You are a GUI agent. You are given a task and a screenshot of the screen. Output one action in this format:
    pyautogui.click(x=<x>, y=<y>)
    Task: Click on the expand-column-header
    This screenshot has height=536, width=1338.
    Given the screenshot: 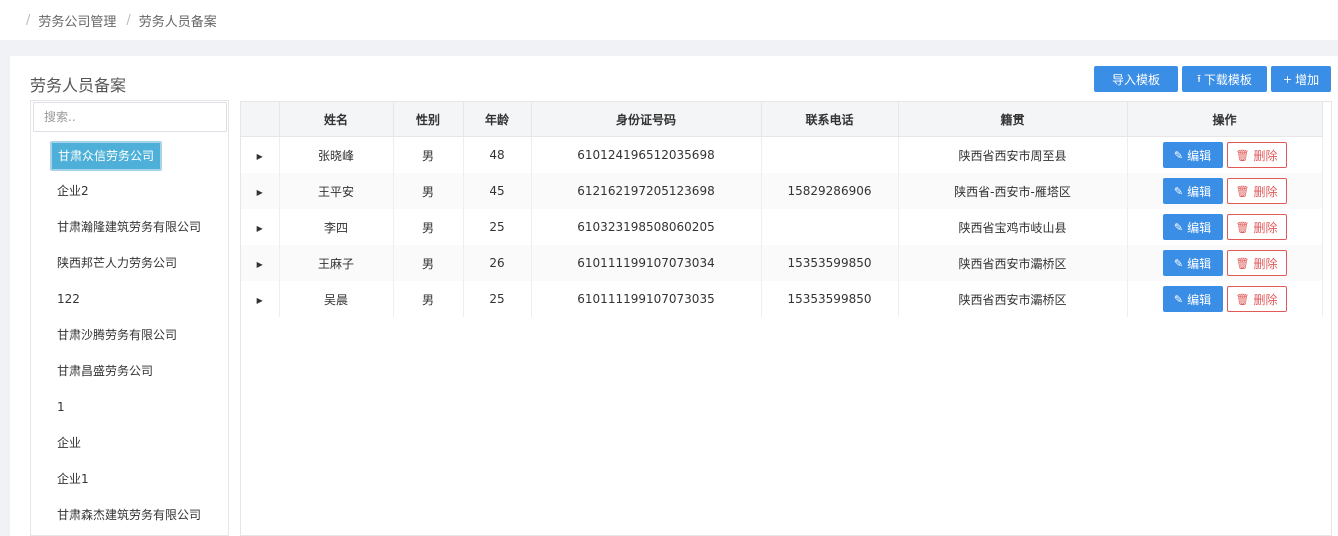 What is the action you would take?
    pyautogui.click(x=260, y=119)
    